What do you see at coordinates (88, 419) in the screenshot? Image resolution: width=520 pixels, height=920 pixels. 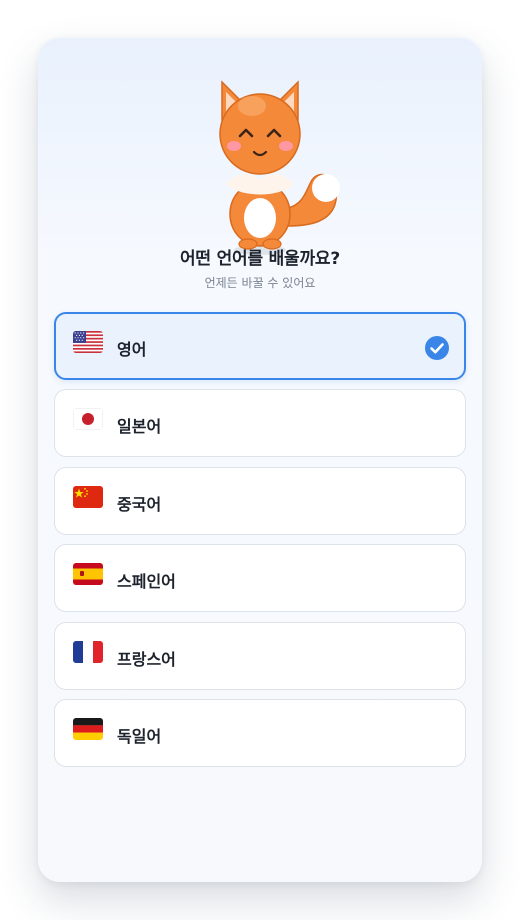 I see `japan-flag-icon` at bounding box center [88, 419].